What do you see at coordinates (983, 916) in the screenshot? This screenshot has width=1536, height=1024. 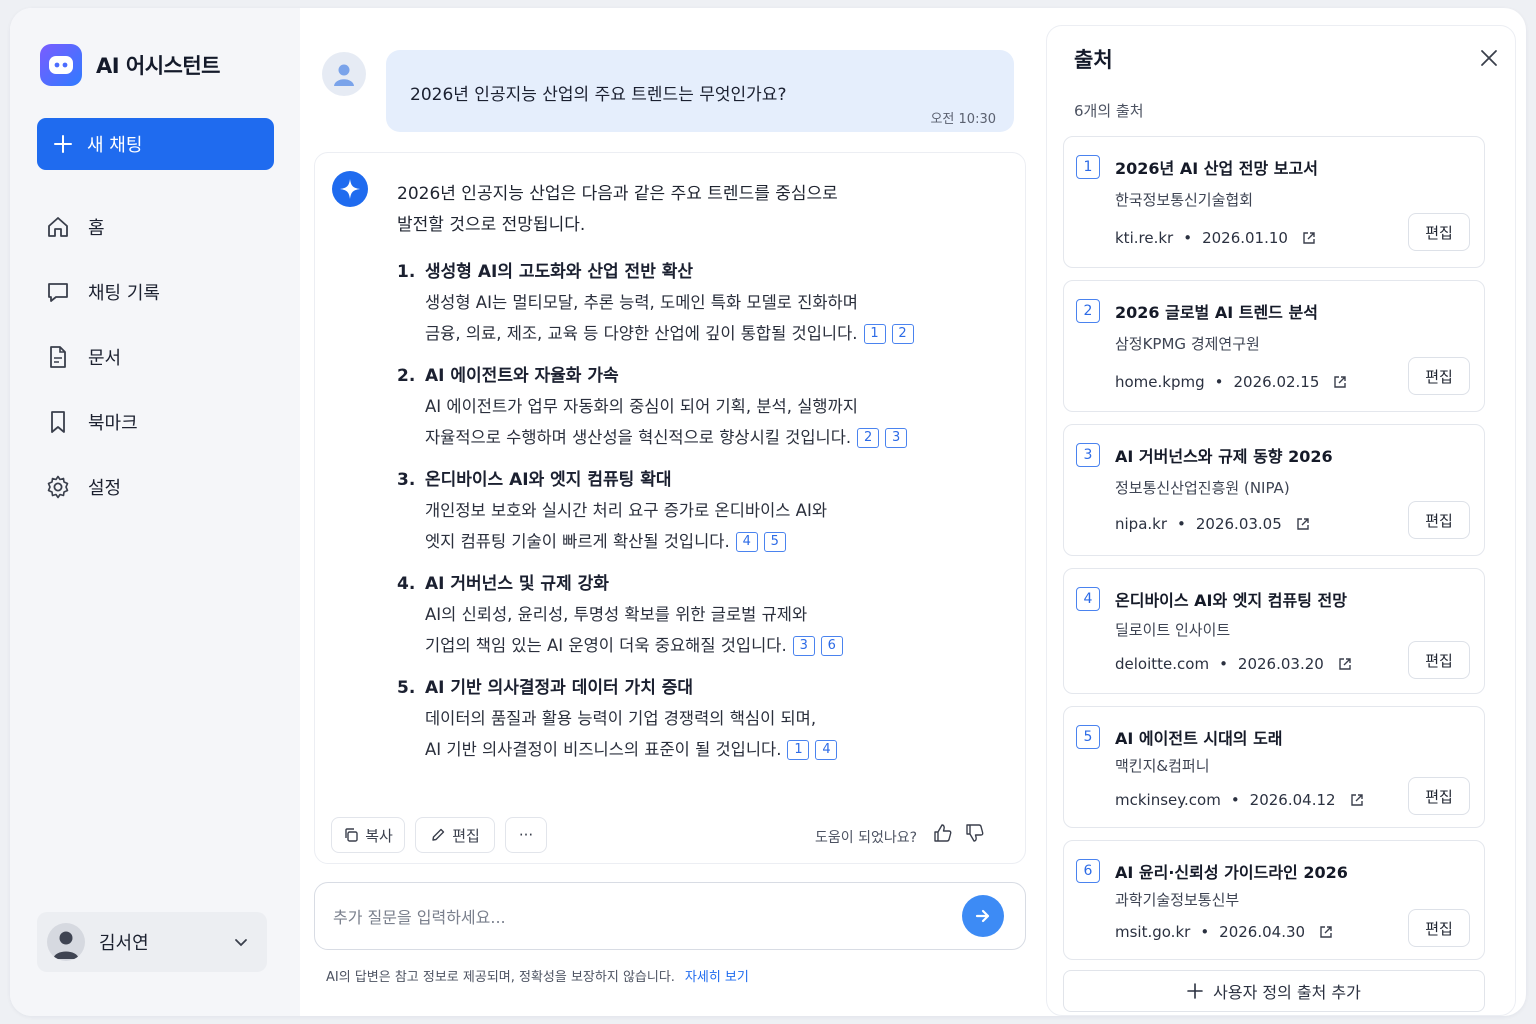 I see `send-button` at bounding box center [983, 916].